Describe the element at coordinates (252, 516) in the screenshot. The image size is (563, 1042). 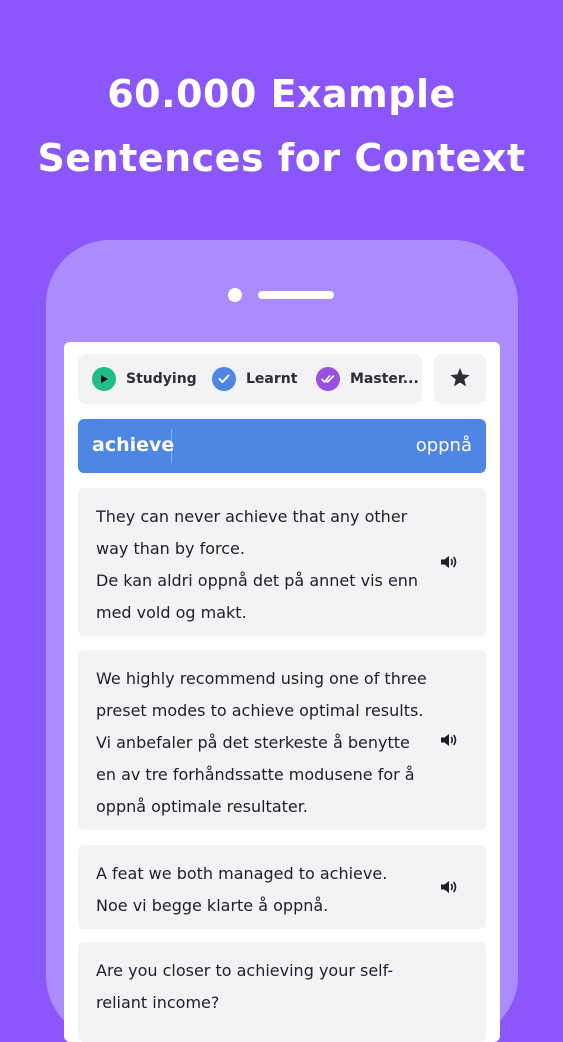
I see `example-line: They can never achieve that any other` at that location.